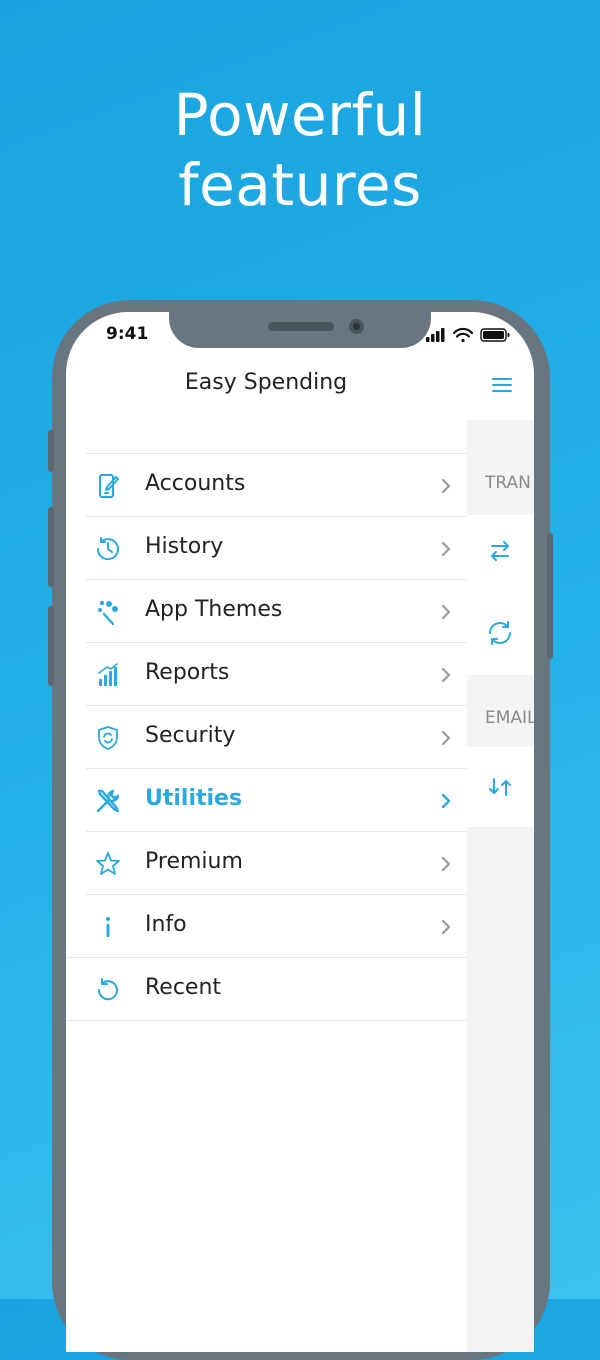 The image size is (600, 1360). I want to click on menu-item-reports: Reports, so click(276, 673).